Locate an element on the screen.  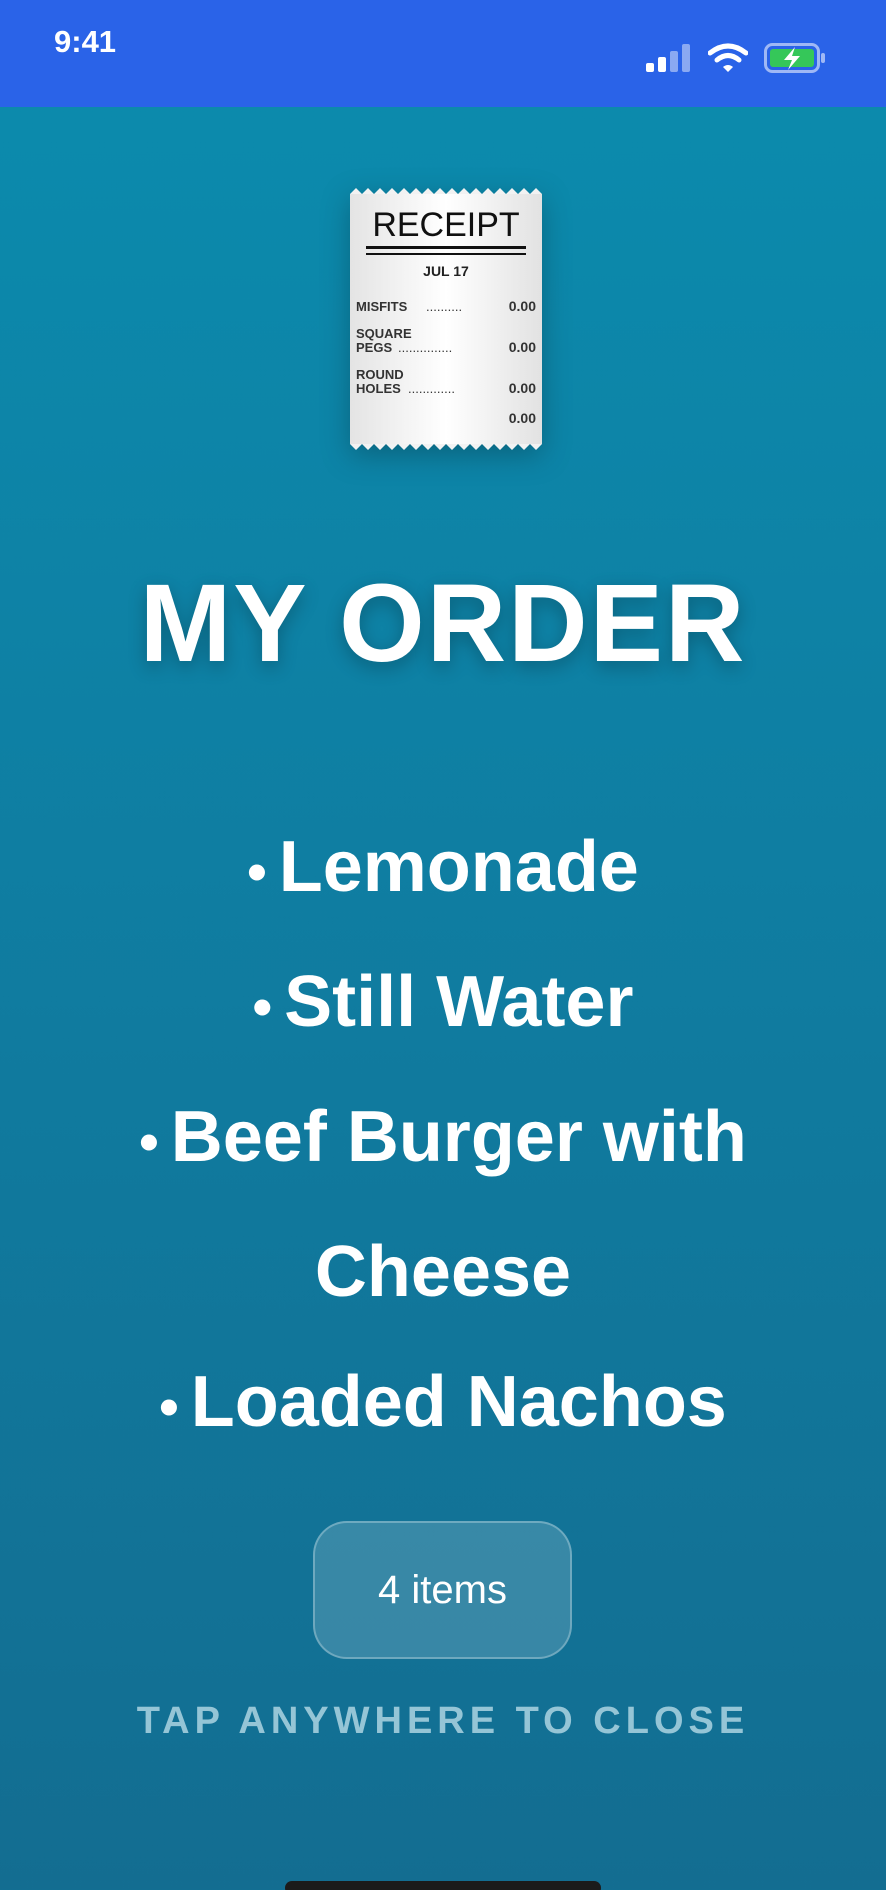
home-indicator is located at coordinates (443, 1885).